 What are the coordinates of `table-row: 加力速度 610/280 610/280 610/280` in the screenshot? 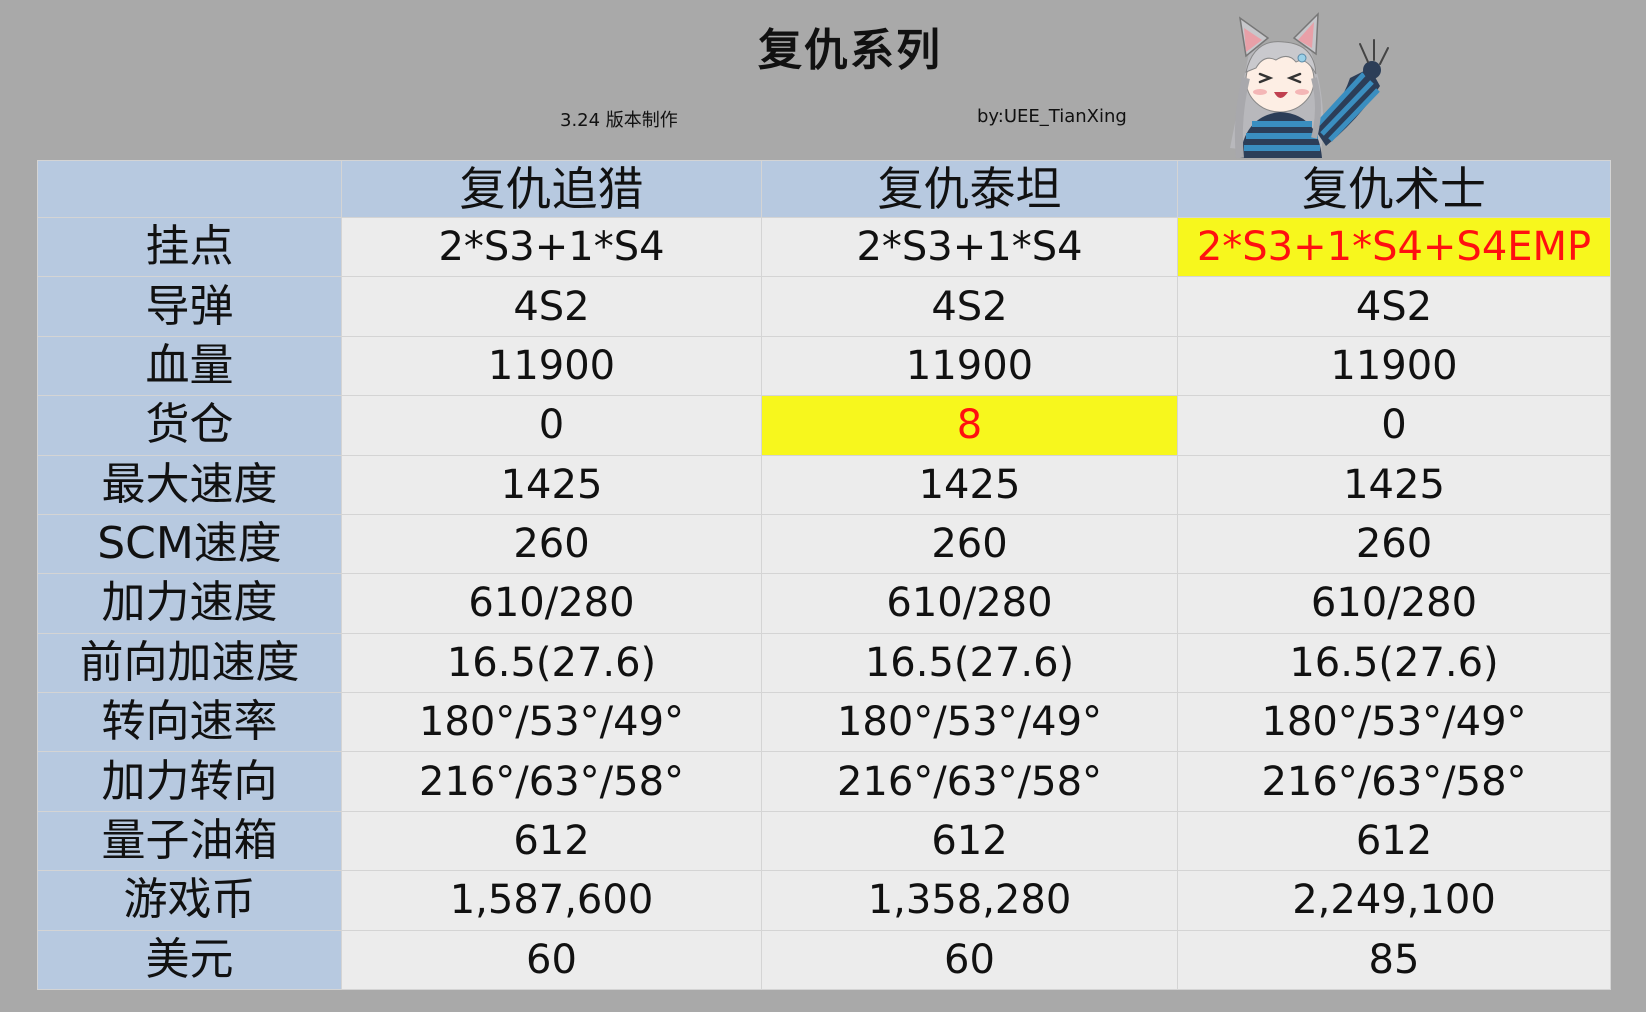 It's located at (824, 603).